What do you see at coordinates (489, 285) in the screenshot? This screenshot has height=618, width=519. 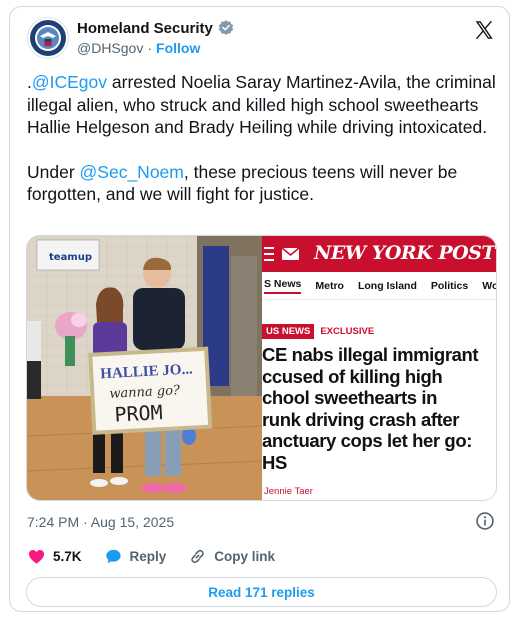 I see `nav-item-world: Wor` at bounding box center [489, 285].